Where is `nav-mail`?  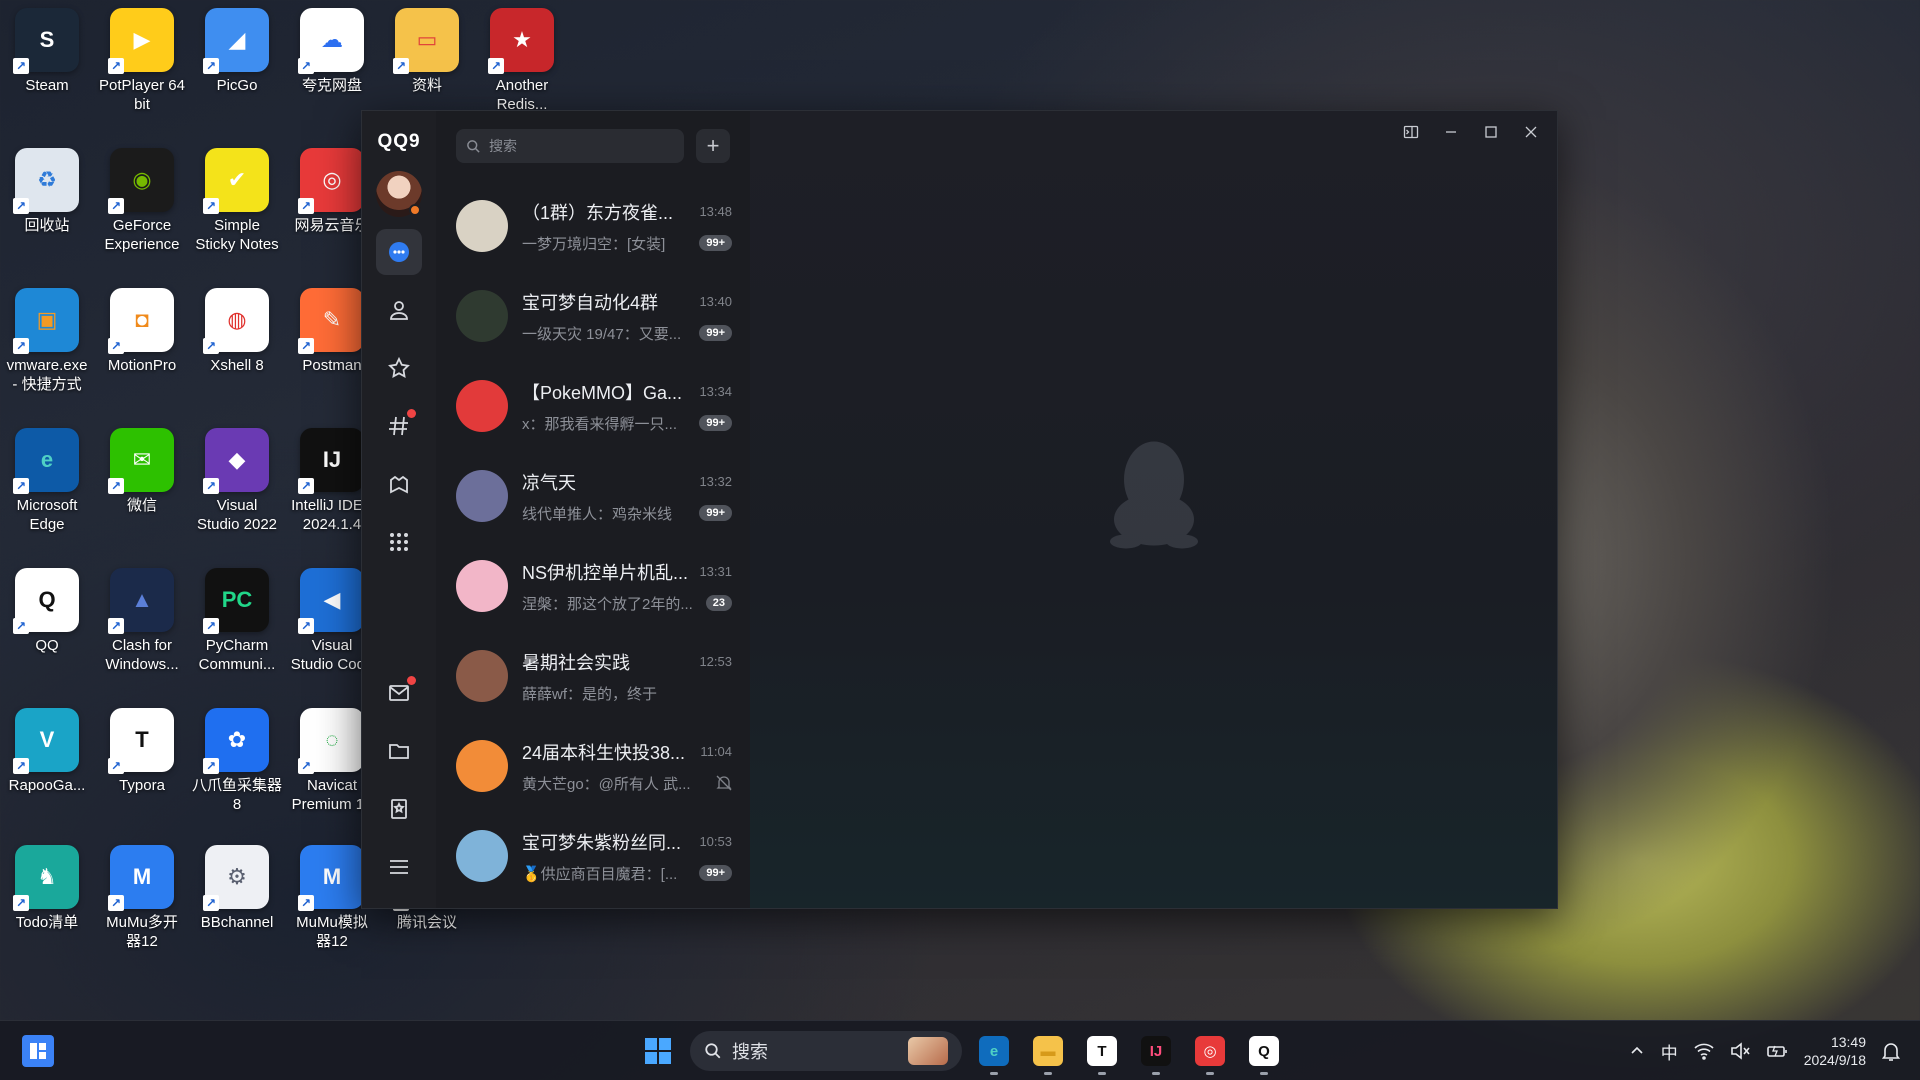
nav-mail is located at coordinates (399, 693).